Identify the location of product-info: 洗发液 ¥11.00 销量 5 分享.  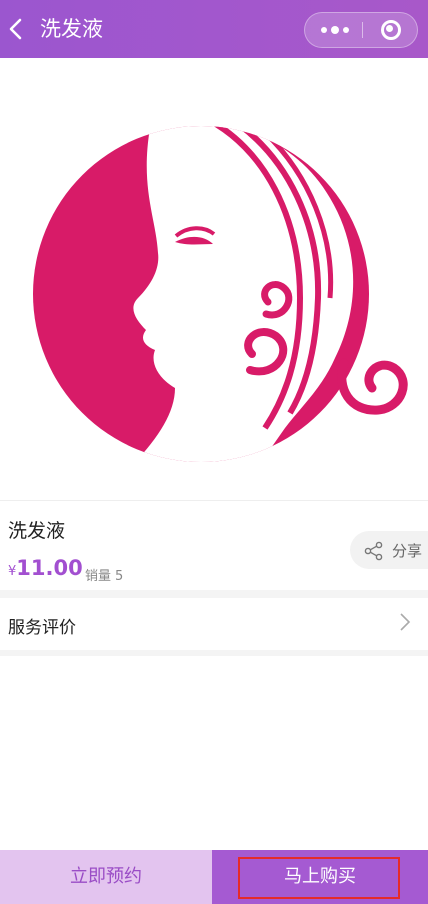
(214, 545).